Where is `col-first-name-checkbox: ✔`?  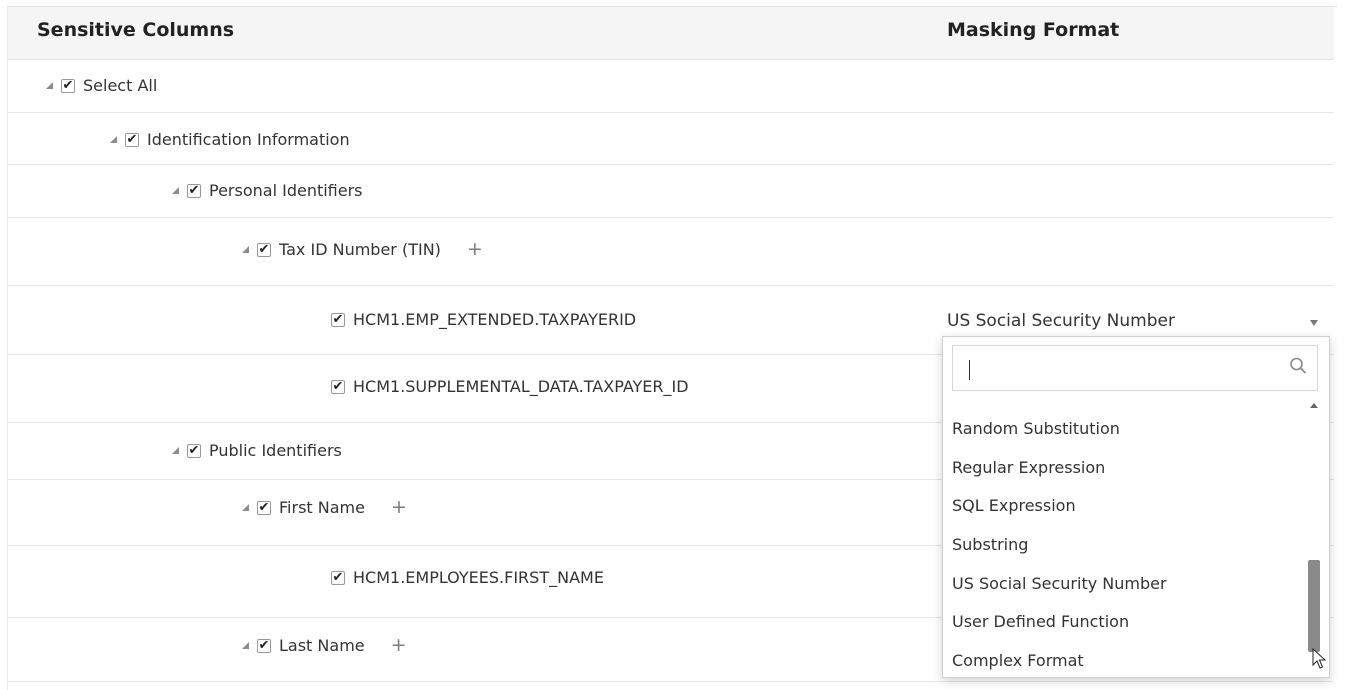 col-first-name-checkbox: ✔ is located at coordinates (338, 577).